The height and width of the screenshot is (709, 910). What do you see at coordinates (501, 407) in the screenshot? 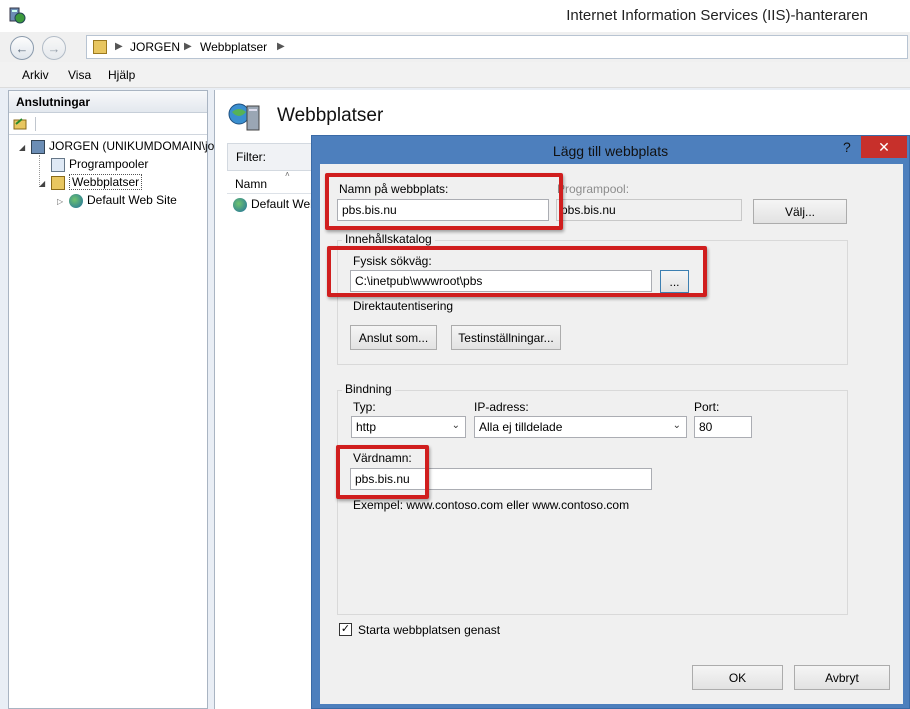
I see `ip-address-label: IP-adress:` at bounding box center [501, 407].